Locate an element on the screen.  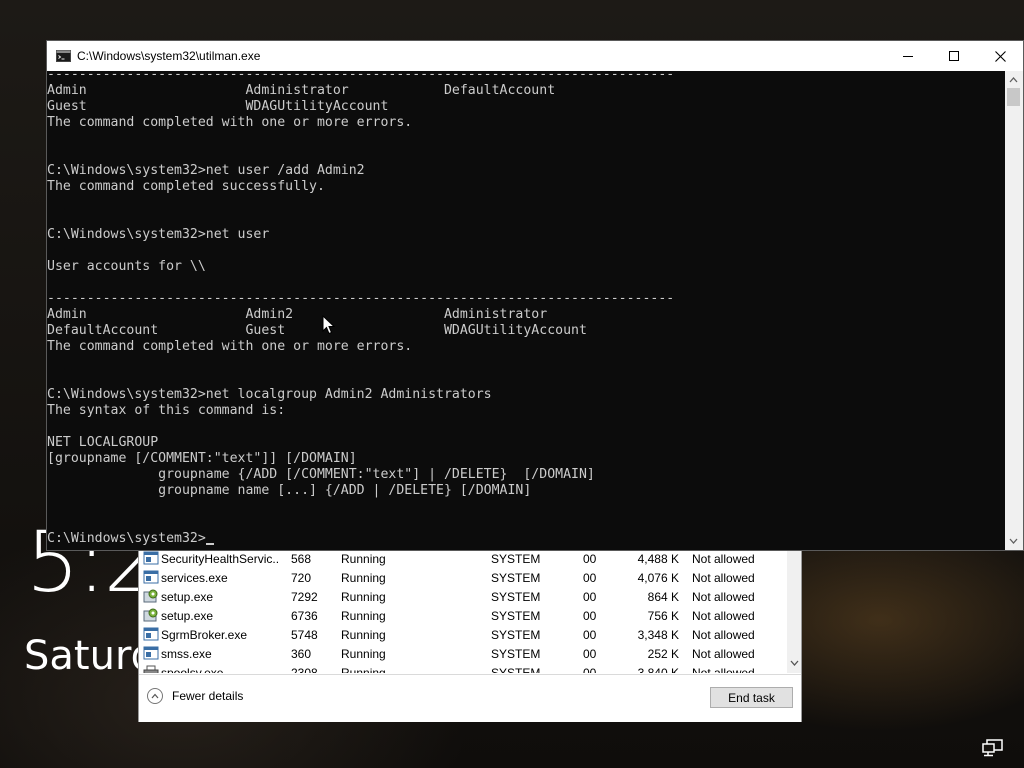
console-app-icon is located at coordinates (63, 56).